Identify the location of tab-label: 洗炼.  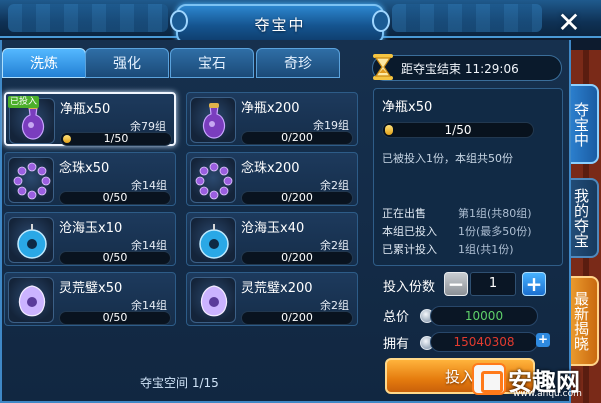
(44, 64).